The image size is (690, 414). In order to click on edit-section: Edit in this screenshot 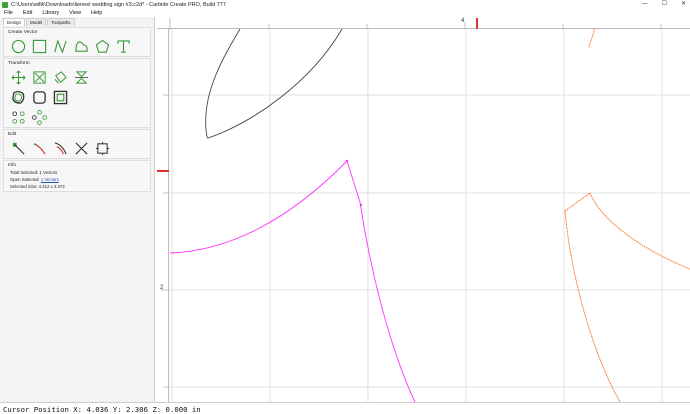, I will do `click(77, 144)`.